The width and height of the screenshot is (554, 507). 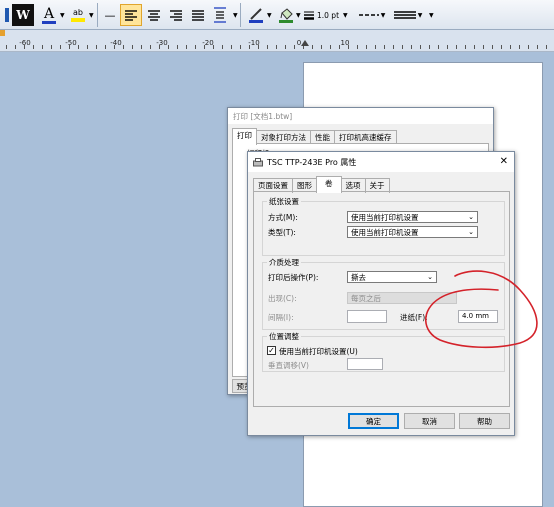 What do you see at coordinates (244, 136) in the screenshot?
I see `tab-print: 打印` at bounding box center [244, 136].